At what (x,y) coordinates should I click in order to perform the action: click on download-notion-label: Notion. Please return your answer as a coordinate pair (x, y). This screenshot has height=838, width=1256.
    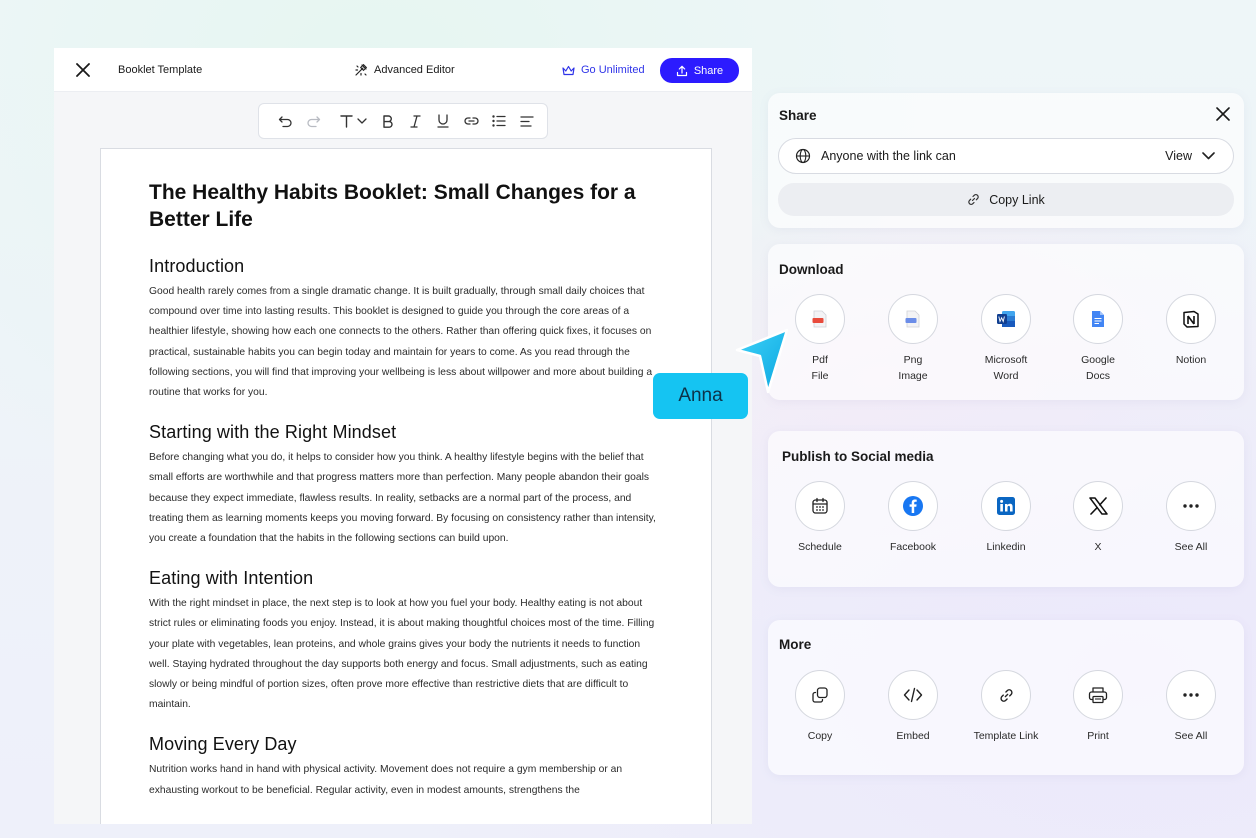
    Looking at the image, I should click on (1191, 360).